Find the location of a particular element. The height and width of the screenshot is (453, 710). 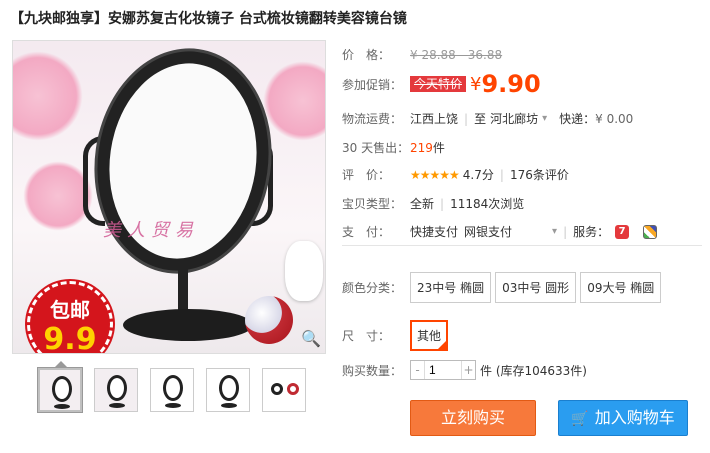

type-value: 全新 is located at coordinates (422, 204).